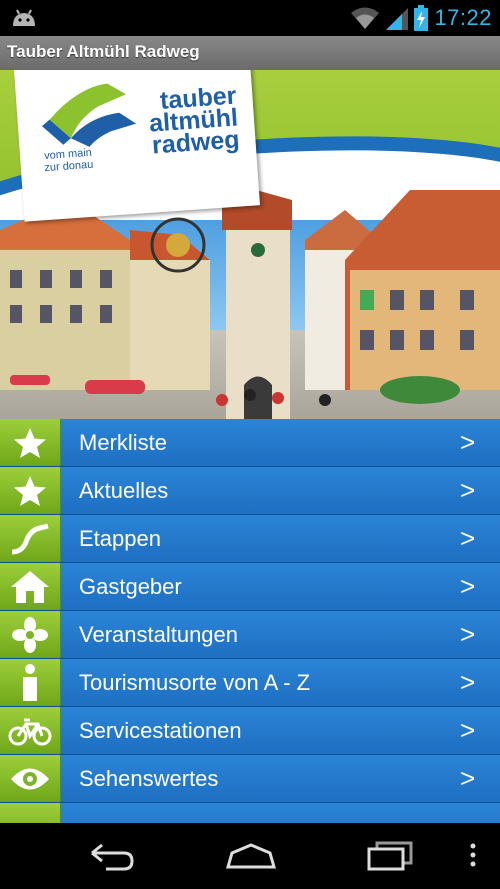 This screenshot has height=889, width=500. What do you see at coordinates (250, 731) in the screenshot?
I see `menu-item-servicestationen: Servicestationen >` at bounding box center [250, 731].